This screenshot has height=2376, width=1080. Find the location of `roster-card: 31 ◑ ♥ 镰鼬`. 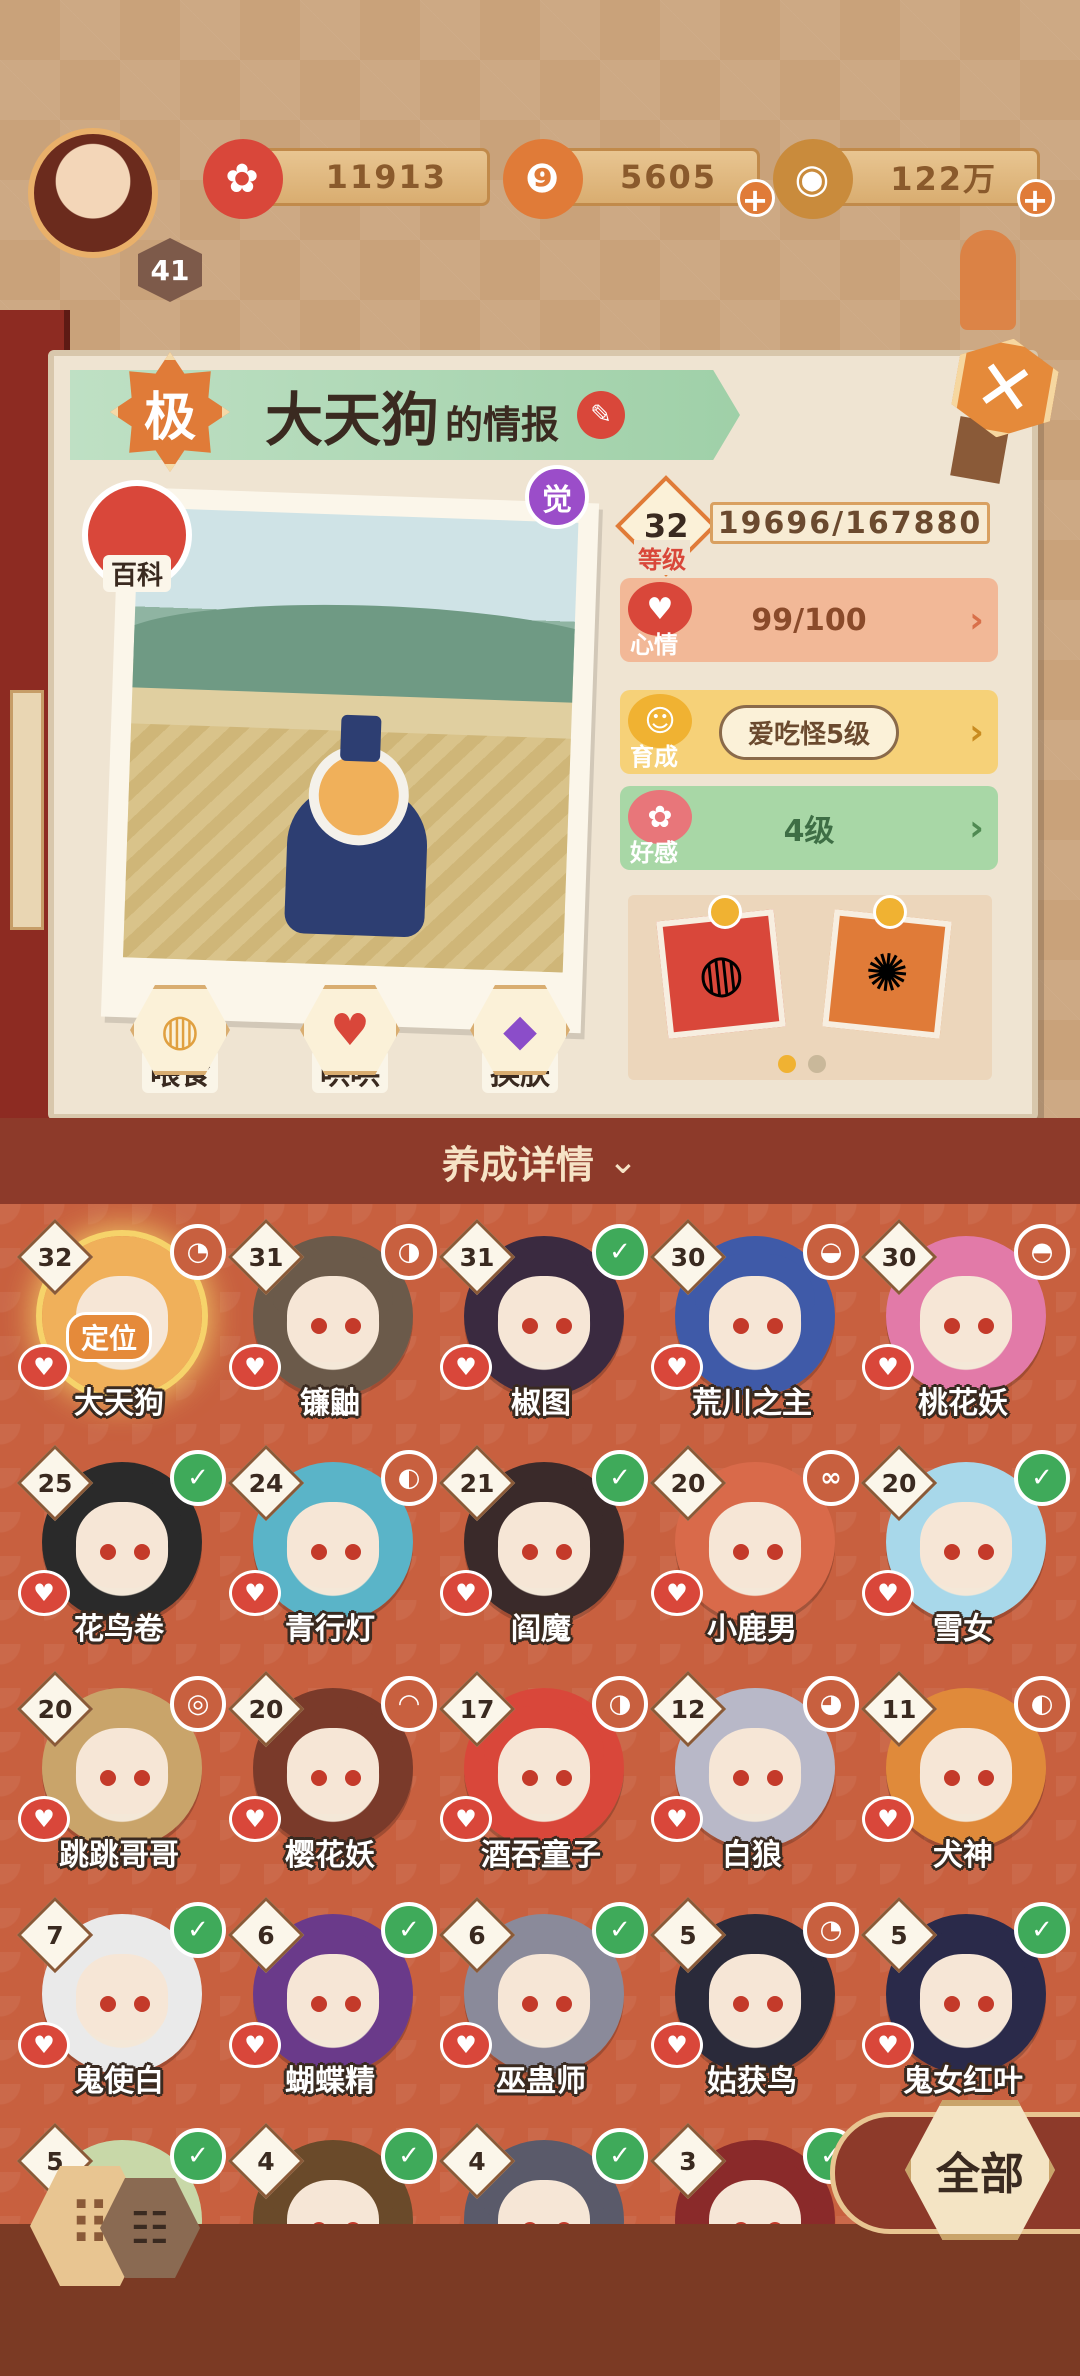

roster-card: 31 ◑ ♥ 镰鼬 is located at coordinates (331, 1327).